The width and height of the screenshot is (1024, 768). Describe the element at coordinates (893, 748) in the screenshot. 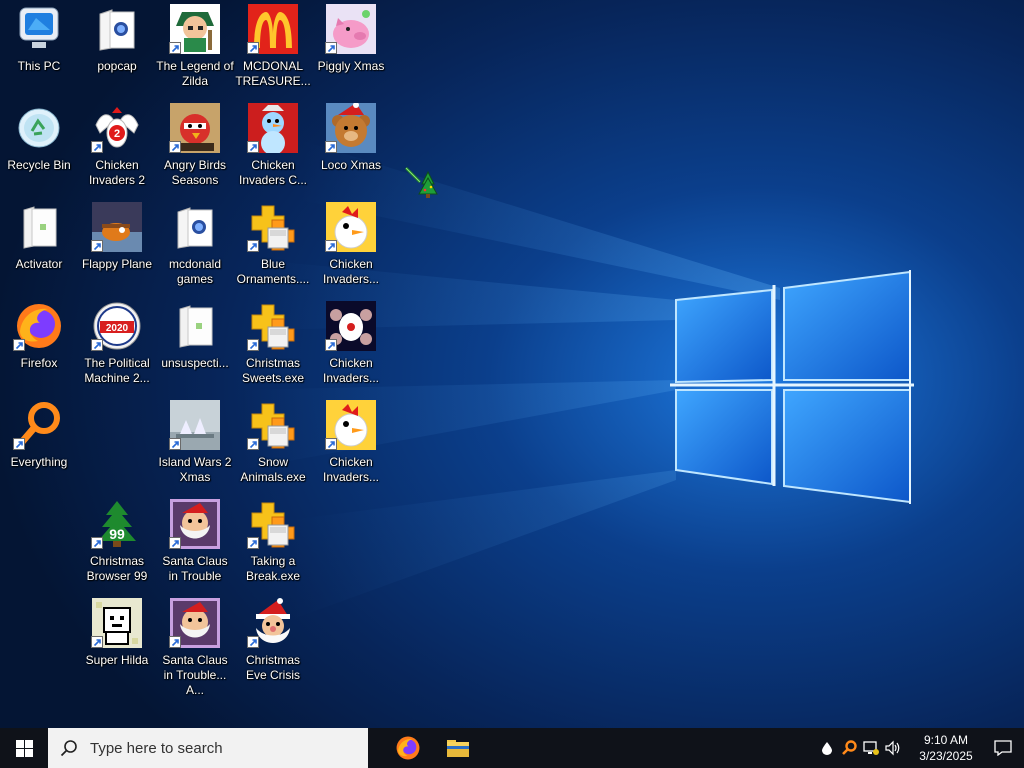

I see `volume-icon` at that location.